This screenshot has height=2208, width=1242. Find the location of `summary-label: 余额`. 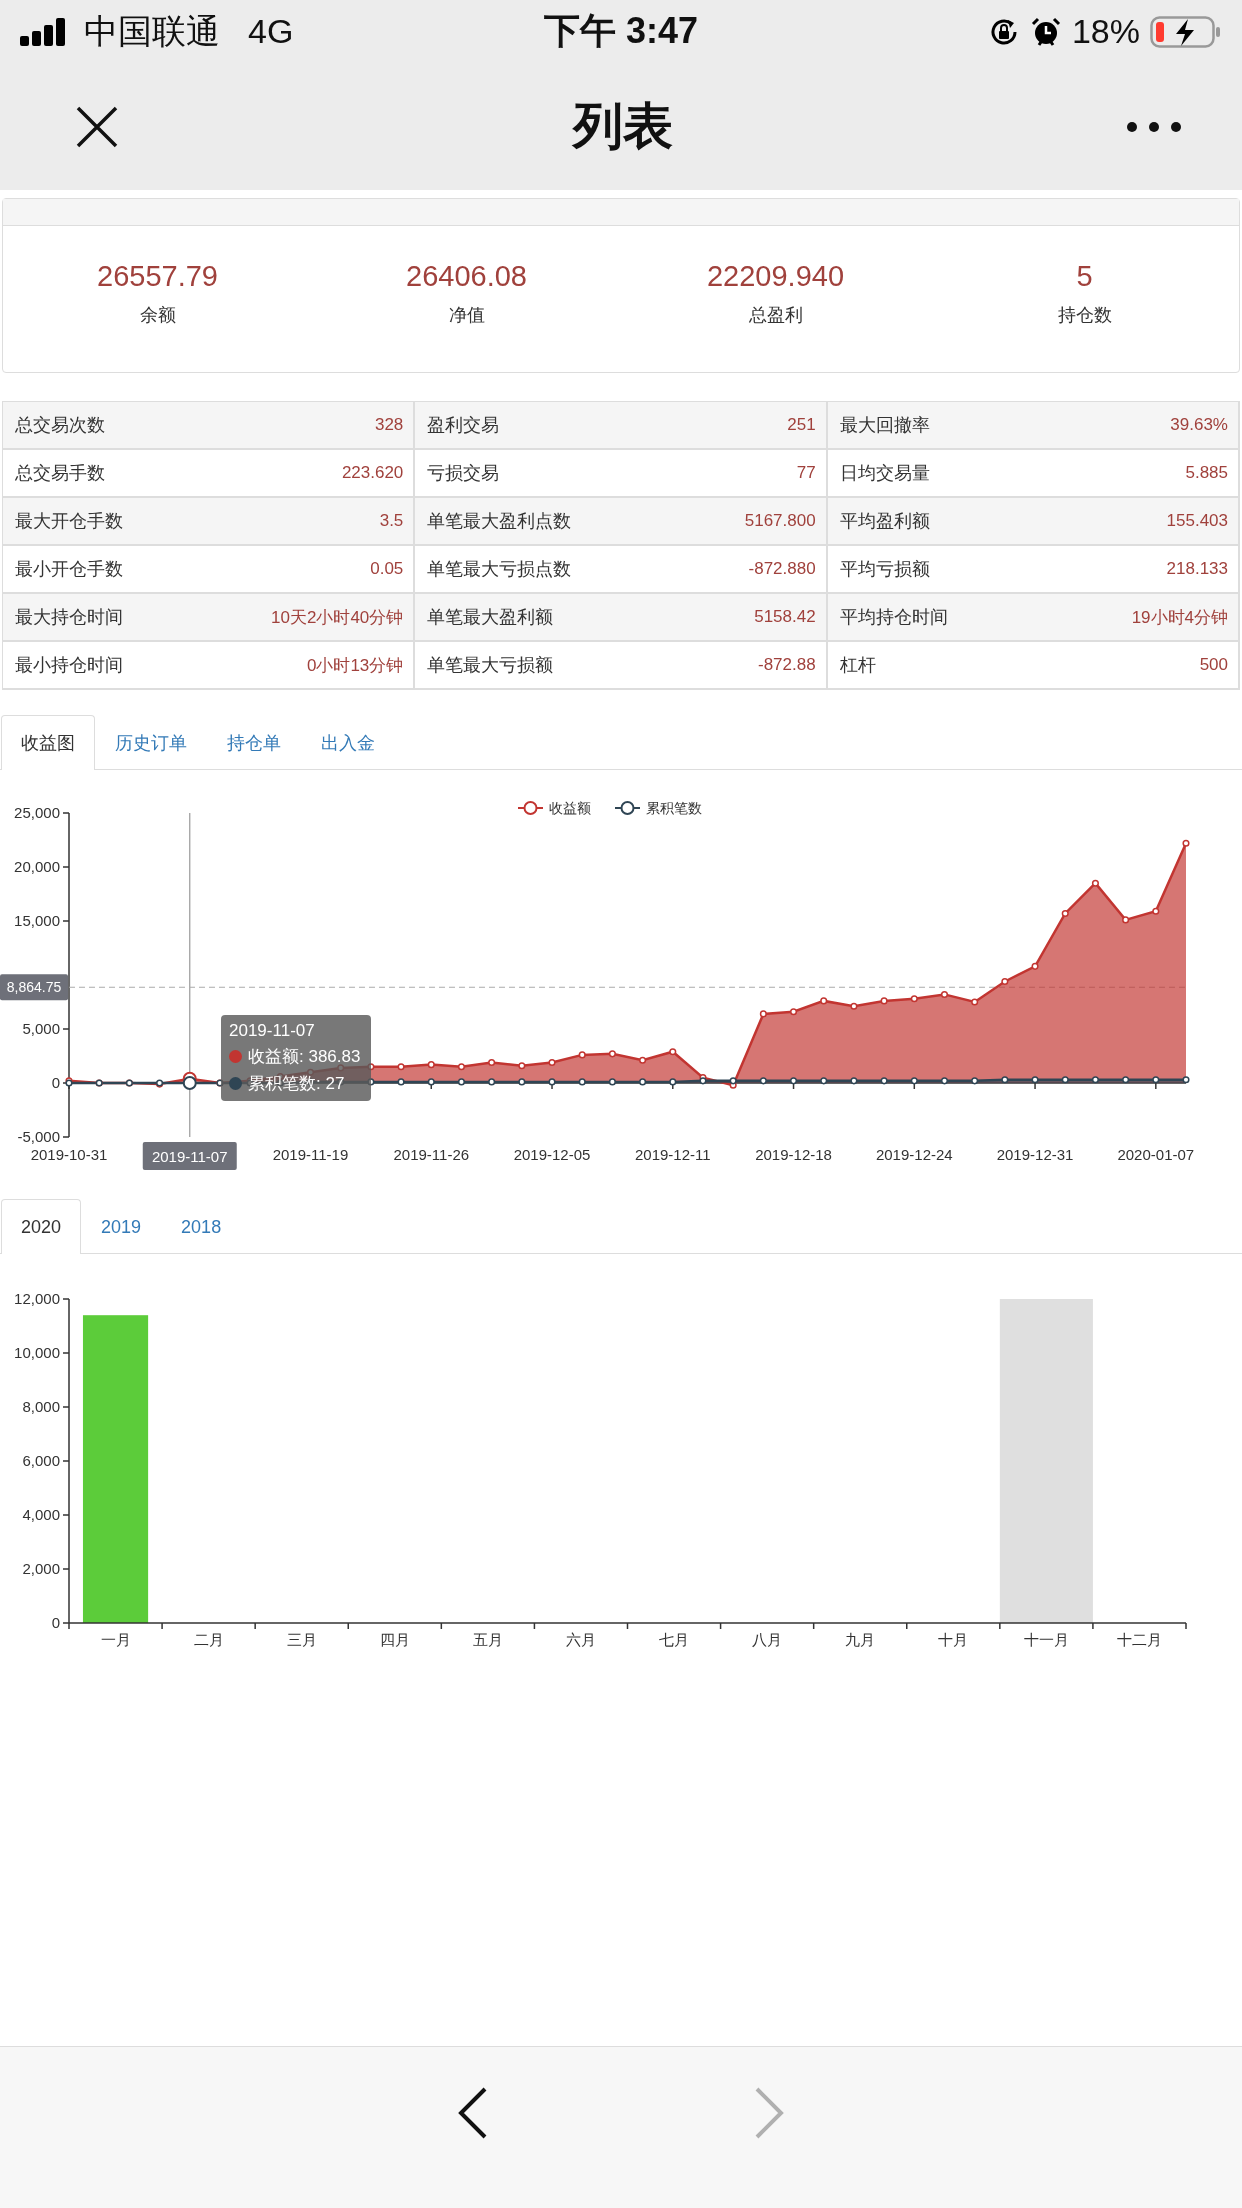

summary-label: 余额 is located at coordinates (157, 315).